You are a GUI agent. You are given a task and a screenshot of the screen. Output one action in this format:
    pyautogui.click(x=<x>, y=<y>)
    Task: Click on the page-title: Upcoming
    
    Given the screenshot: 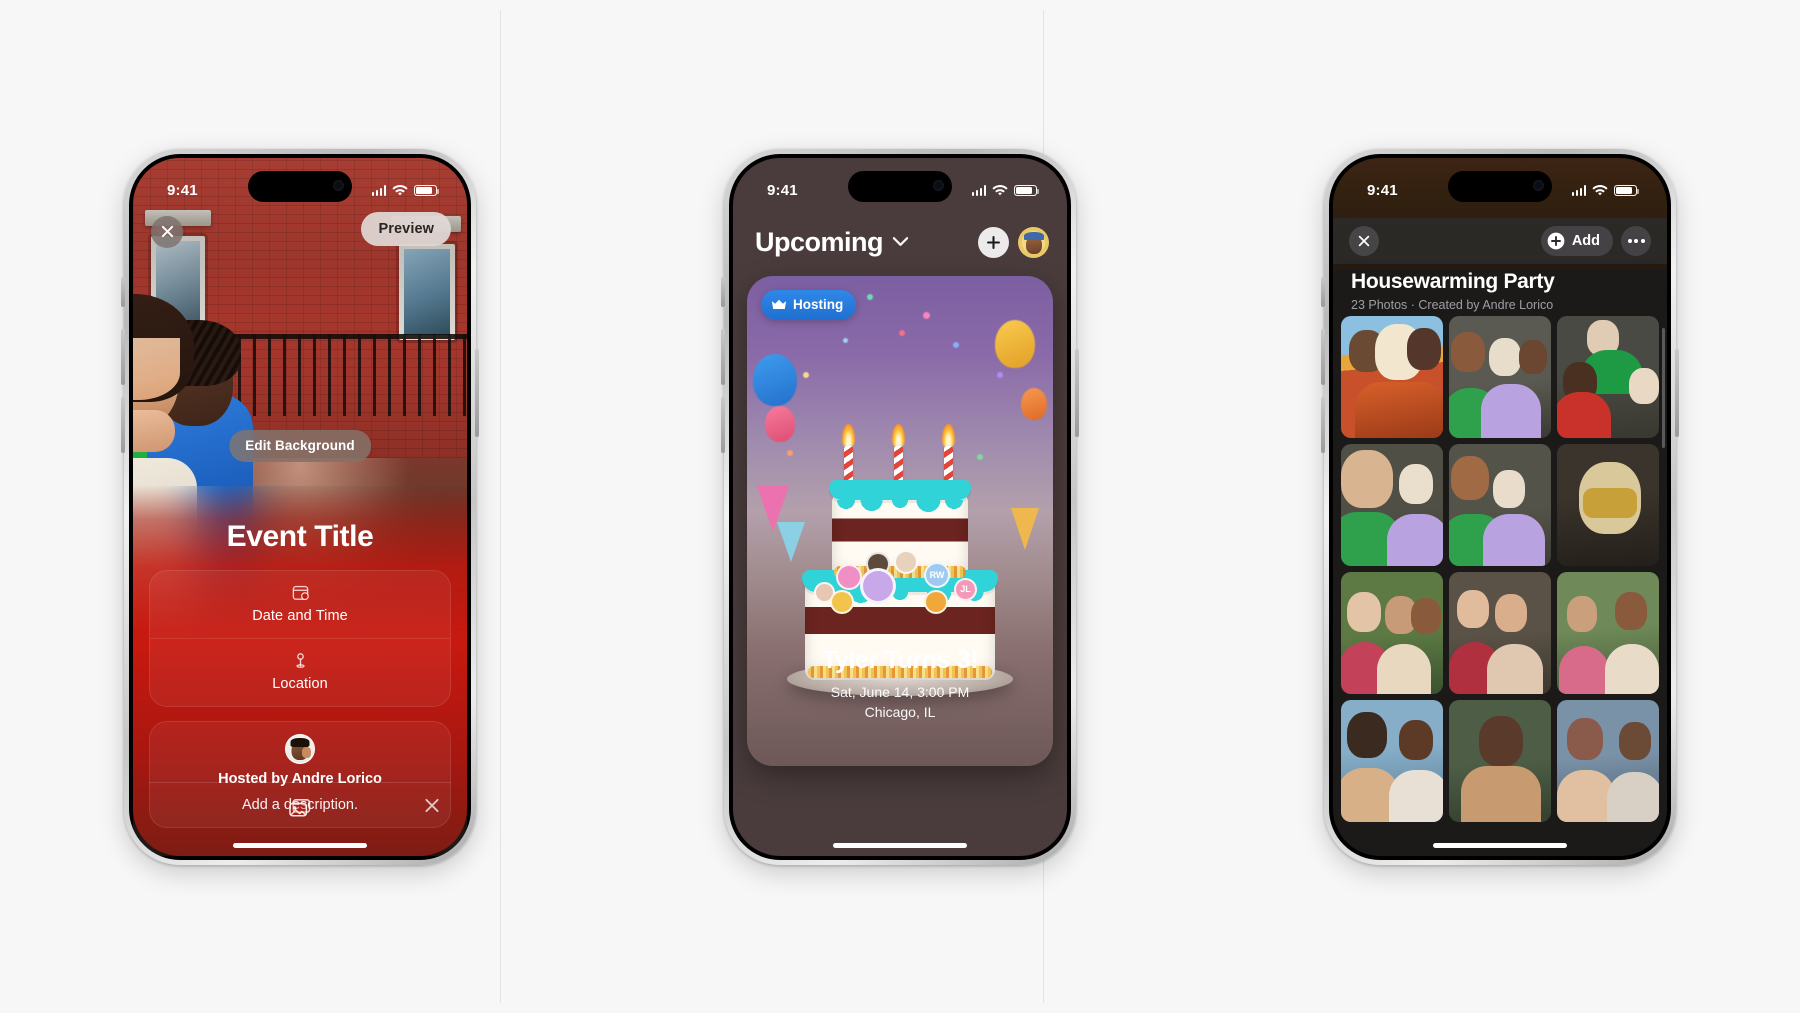 What is the action you would take?
    pyautogui.click(x=819, y=242)
    